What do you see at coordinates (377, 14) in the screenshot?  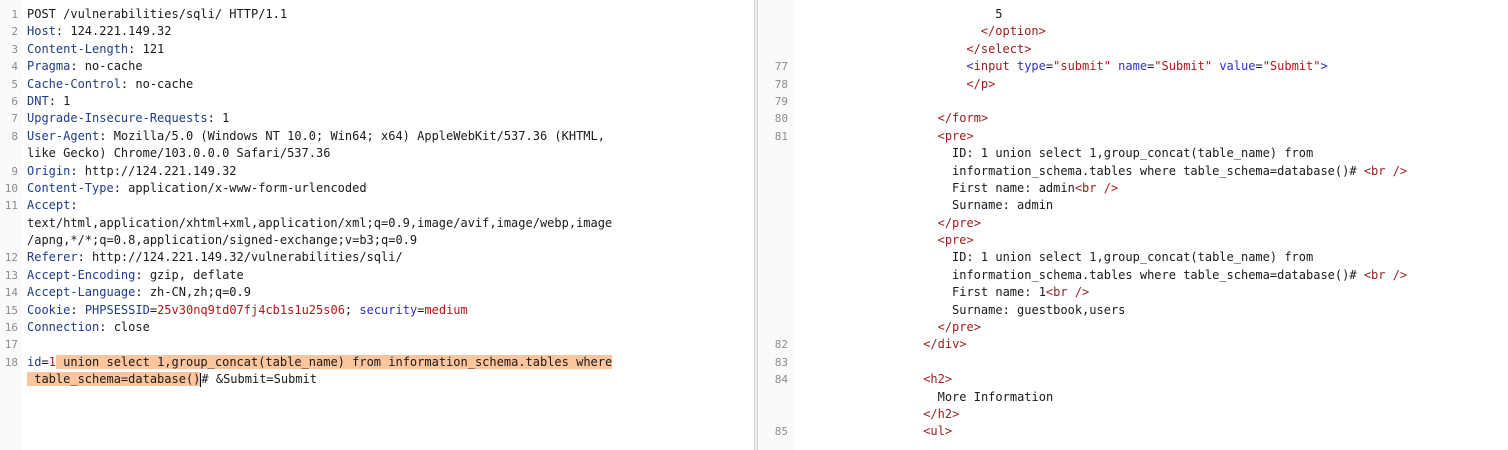 I see `request-line: 1 POST /vulnerabilities/sqli/ HTTP/1.1` at bounding box center [377, 14].